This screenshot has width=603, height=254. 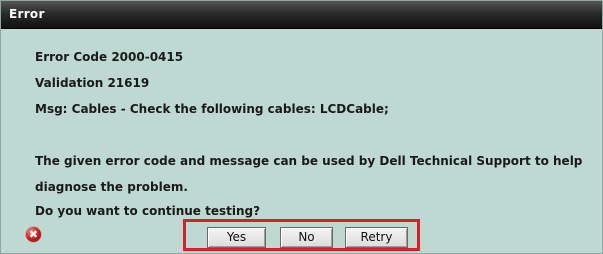 I want to click on window-title: Error, so click(x=27, y=14).